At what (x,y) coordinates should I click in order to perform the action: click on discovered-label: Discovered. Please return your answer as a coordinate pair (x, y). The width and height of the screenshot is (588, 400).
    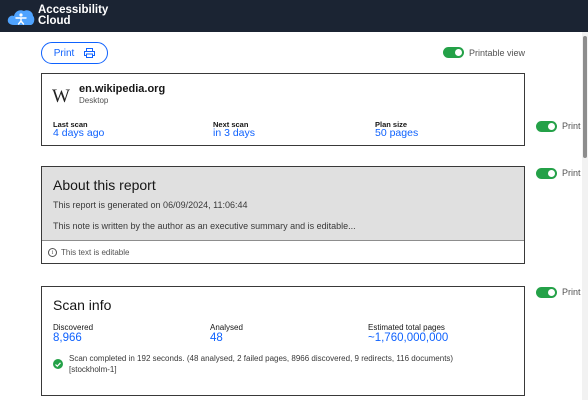
    Looking at the image, I should click on (73, 327).